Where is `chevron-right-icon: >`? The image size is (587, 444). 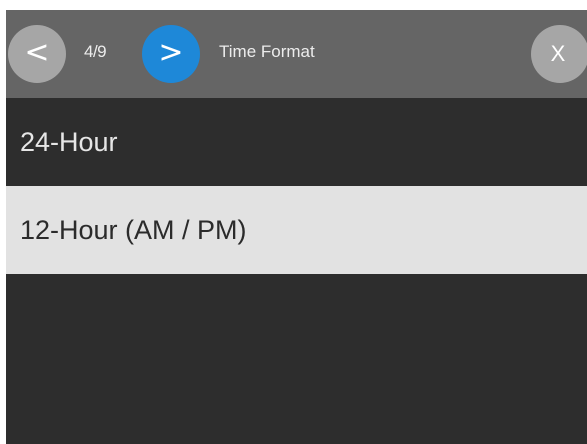
chevron-right-icon: > is located at coordinates (171, 52).